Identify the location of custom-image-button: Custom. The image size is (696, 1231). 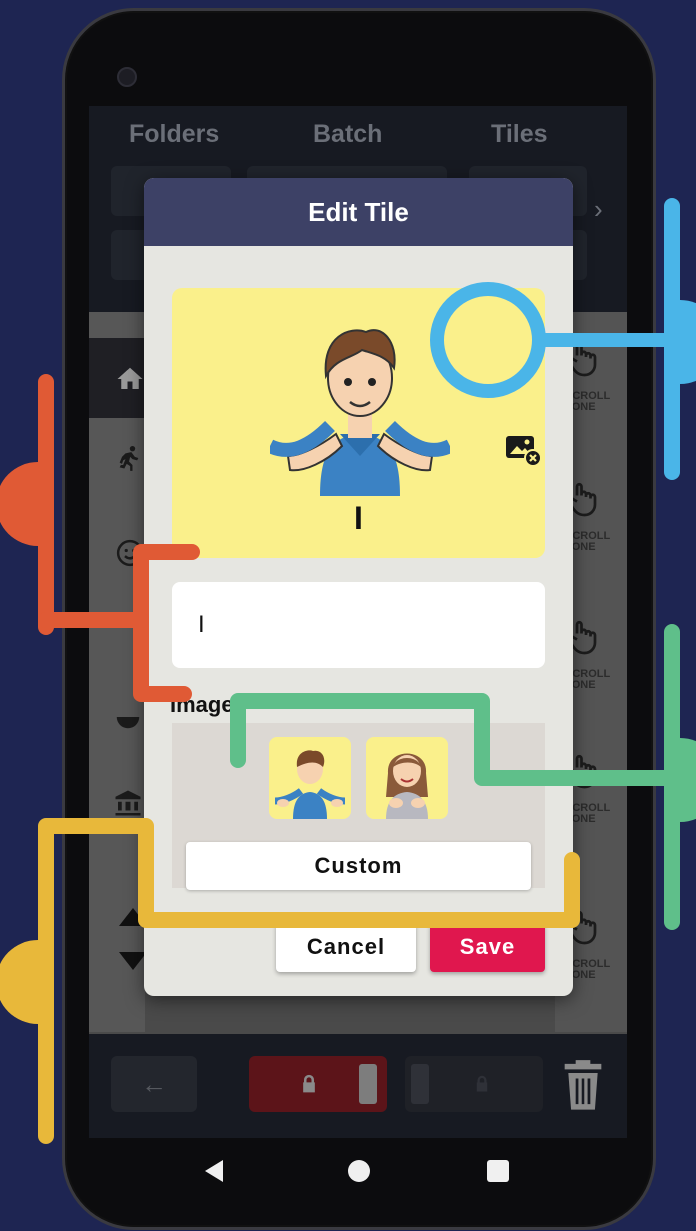
(358, 866).